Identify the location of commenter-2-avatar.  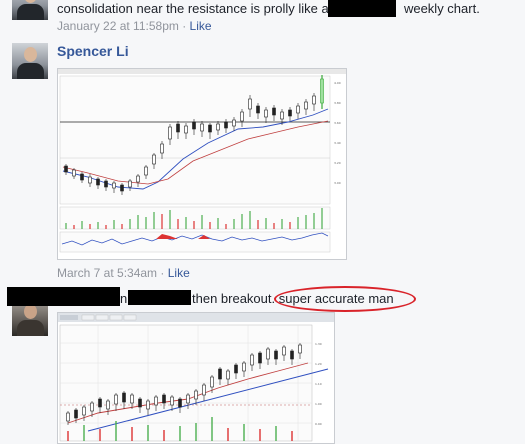
(30, 61).